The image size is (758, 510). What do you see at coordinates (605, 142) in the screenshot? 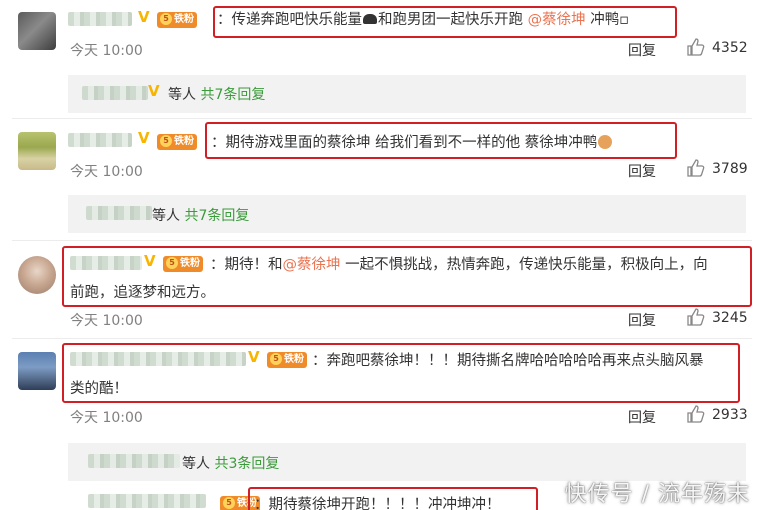
I see `emoji-icon` at bounding box center [605, 142].